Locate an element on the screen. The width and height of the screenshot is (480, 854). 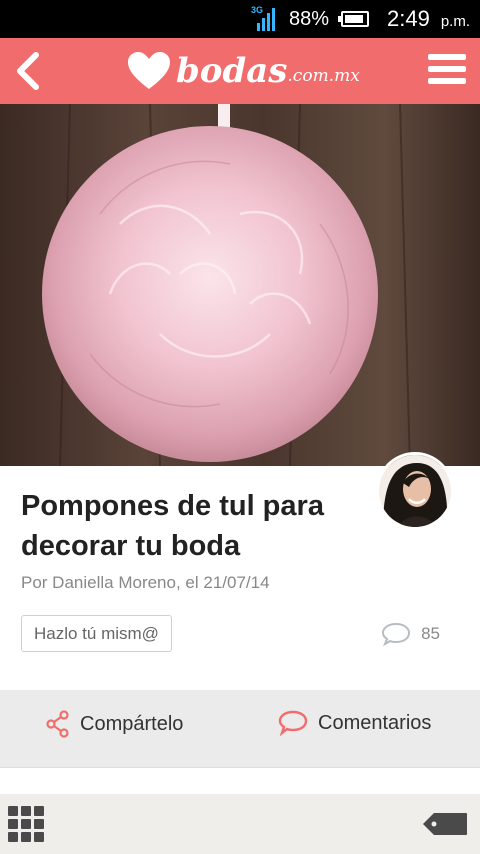
app-header: bodas .com.mx is located at coordinates (240, 71).